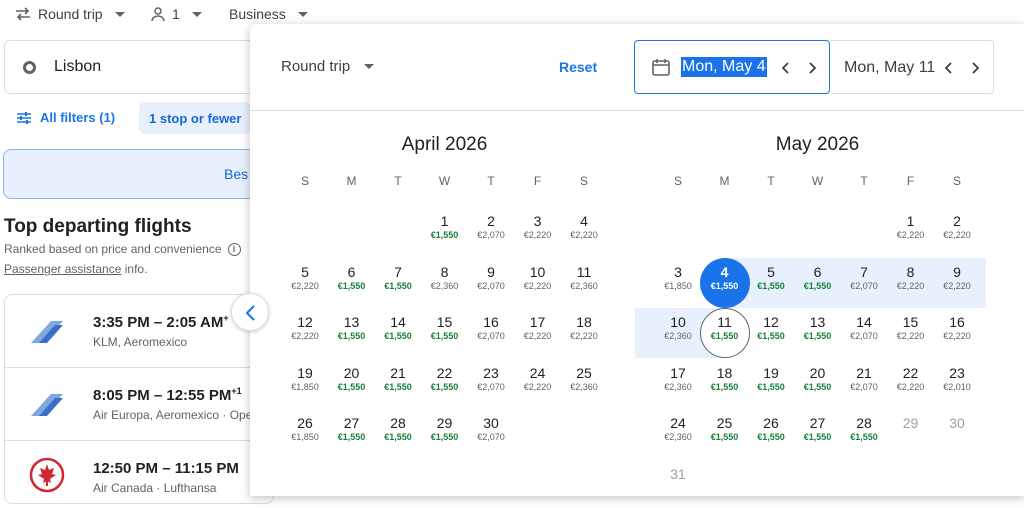 The image size is (1024, 508). Describe the element at coordinates (369, 66) in the screenshot. I see `chevron-down-icon` at that location.